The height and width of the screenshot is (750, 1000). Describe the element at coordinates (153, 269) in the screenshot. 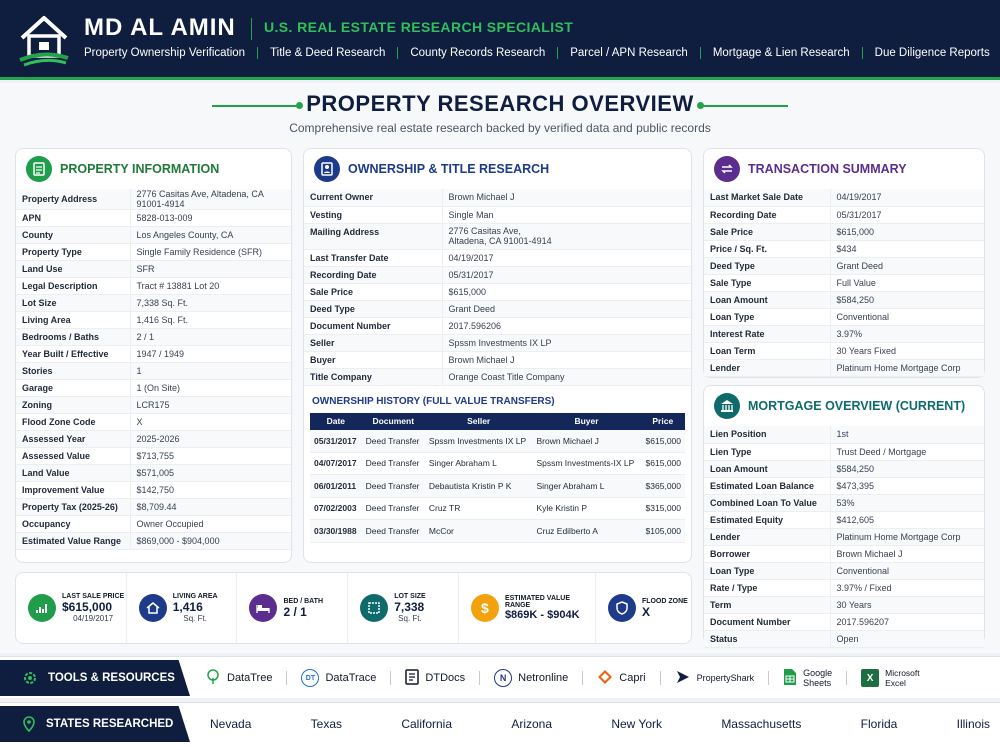

I see `table-row: Land Use SFR` at that location.